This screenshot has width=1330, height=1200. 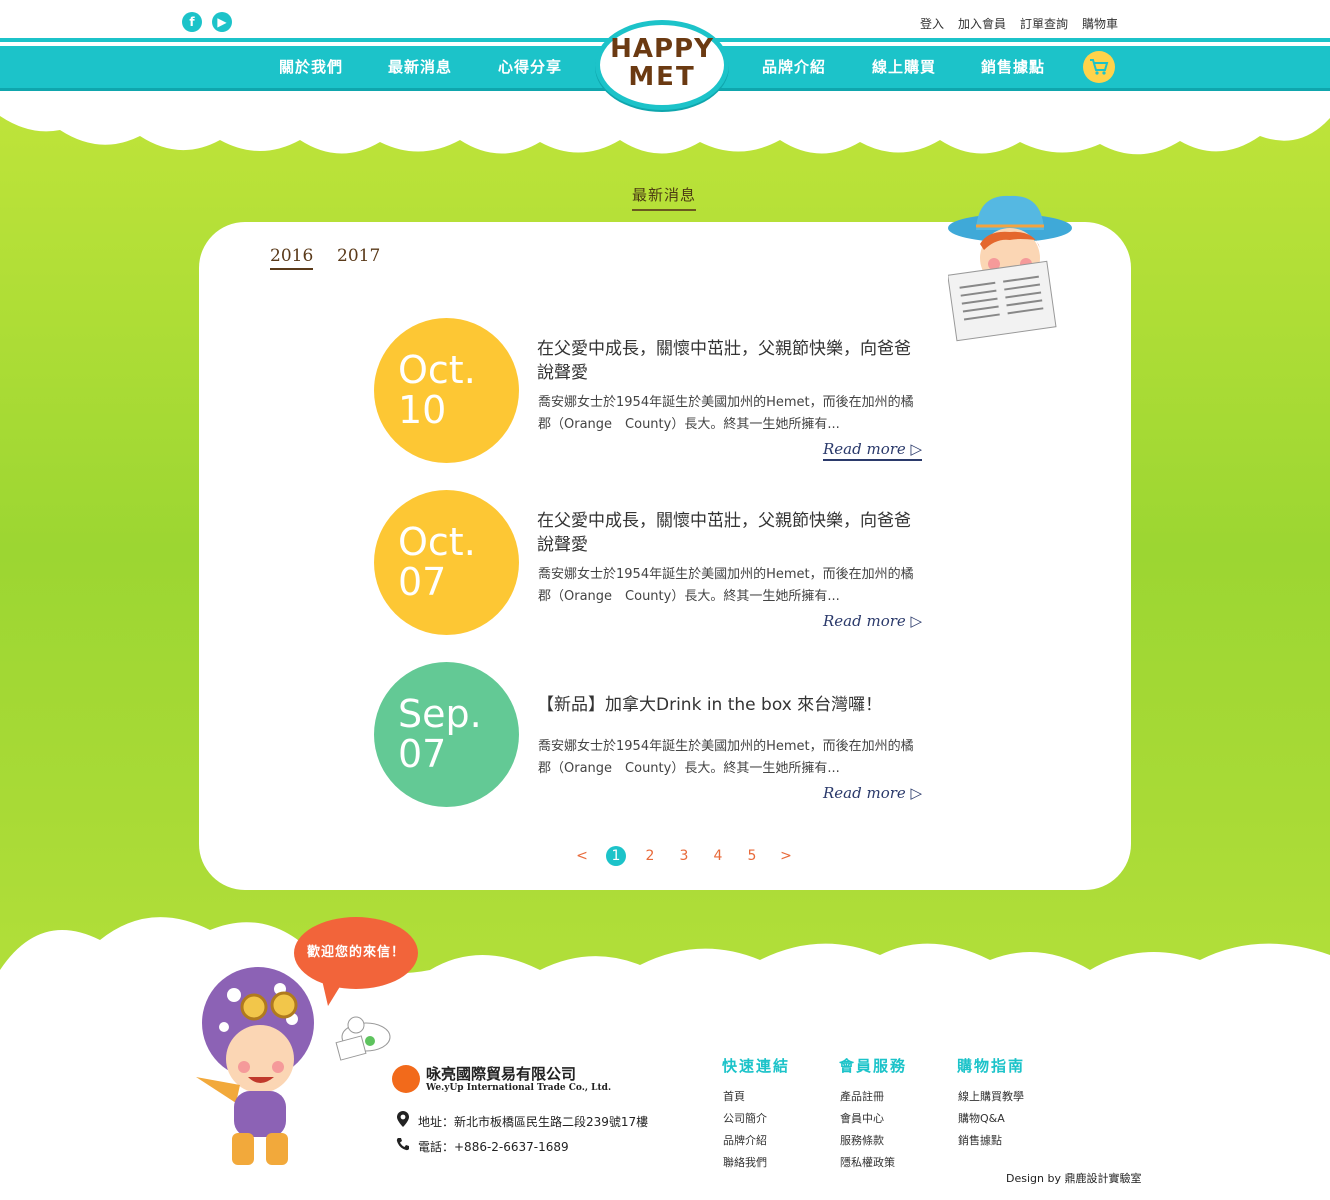 What do you see at coordinates (867, 1163) in the screenshot?
I see `footer-link-privacy: 隱私權政策` at bounding box center [867, 1163].